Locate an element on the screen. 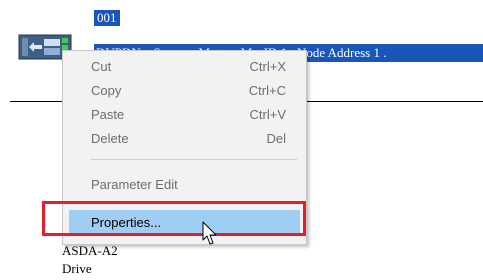 Image resolution: width=483 pixels, height=280 pixels. menu-separator is located at coordinates (194, 159).